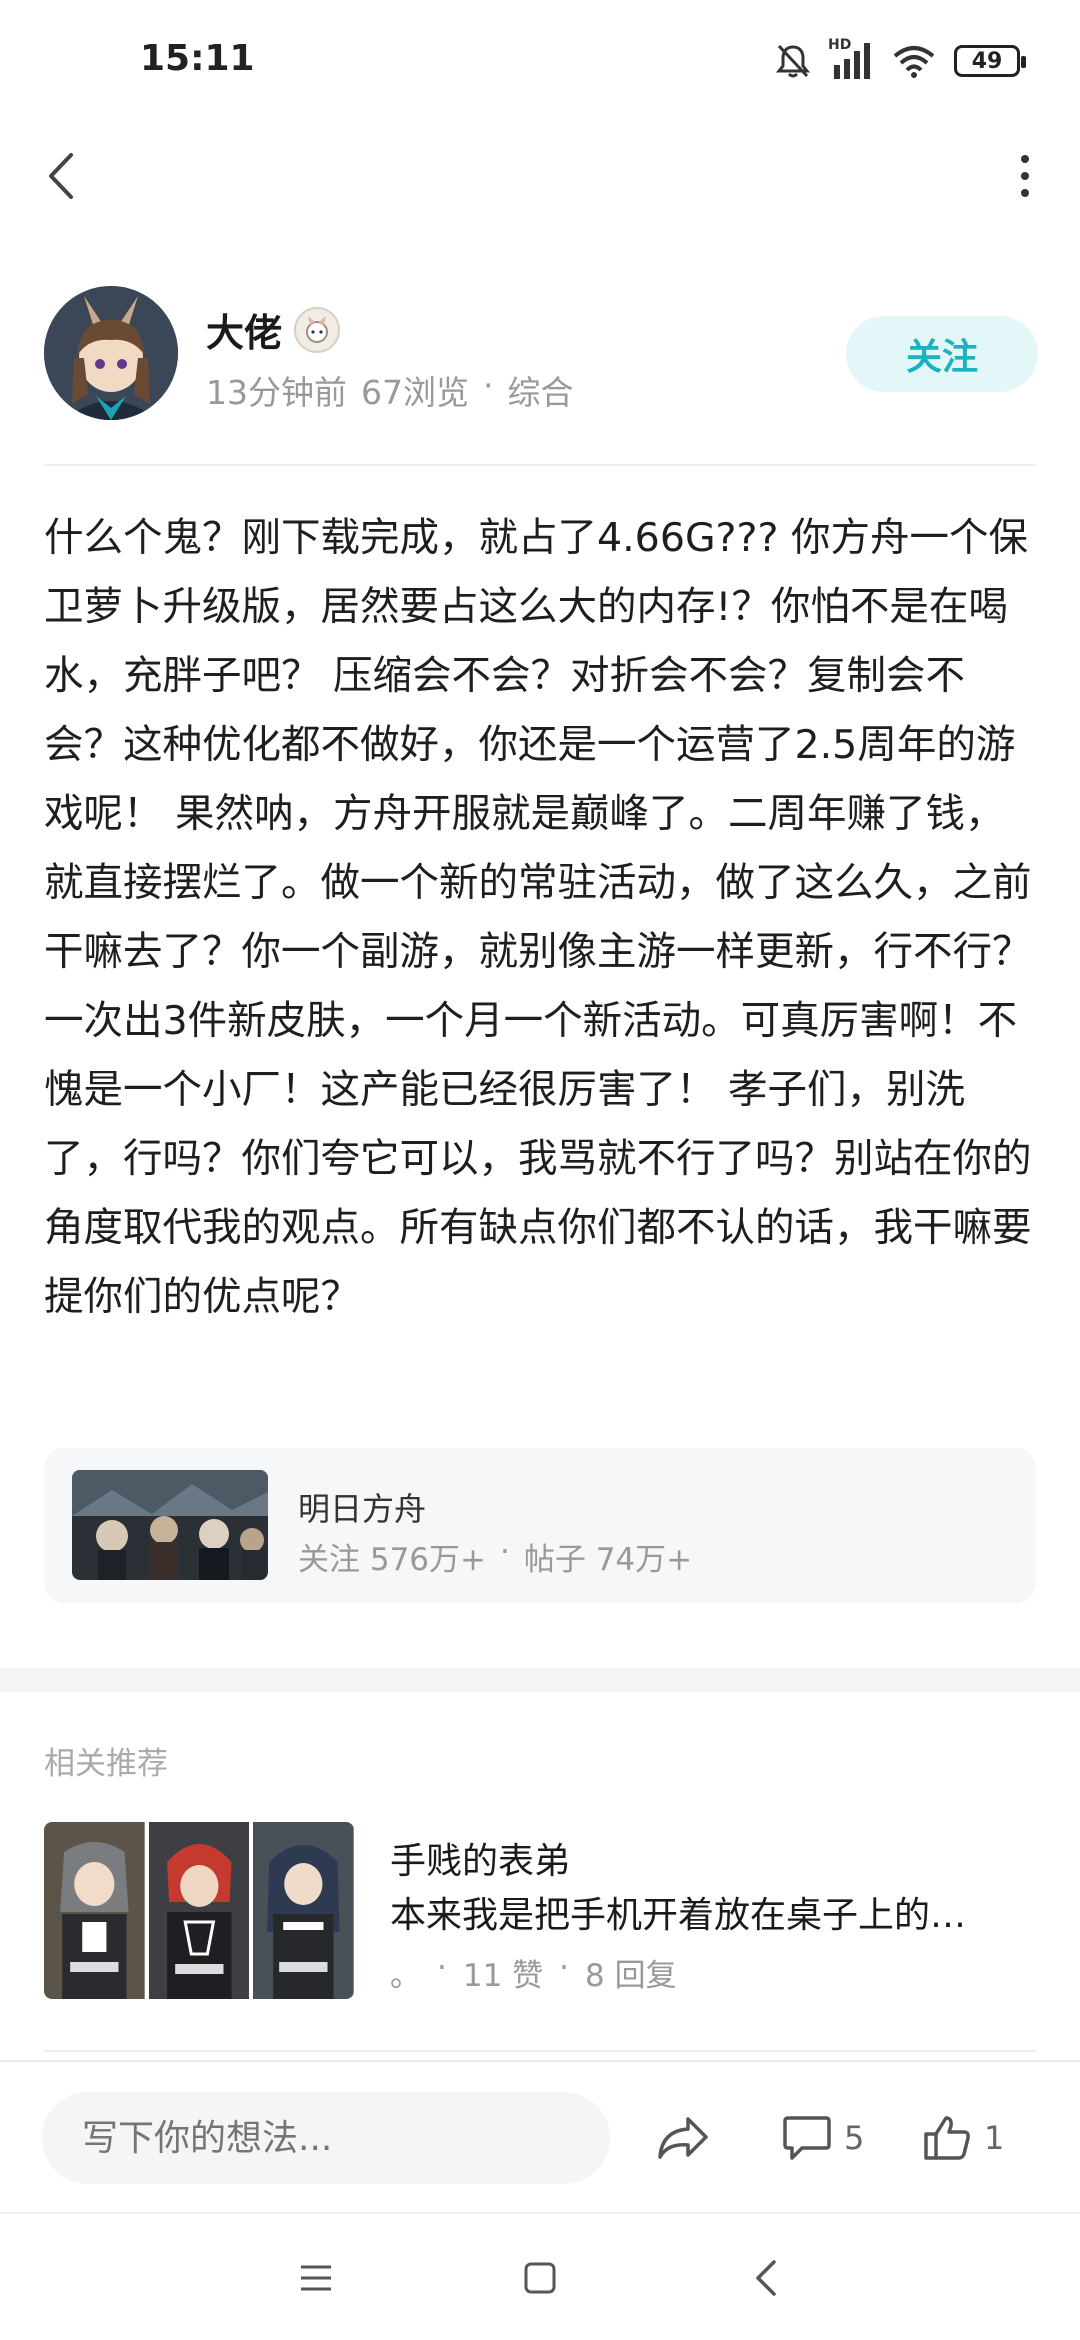  I want to click on system-back-button, so click(766, 2278).